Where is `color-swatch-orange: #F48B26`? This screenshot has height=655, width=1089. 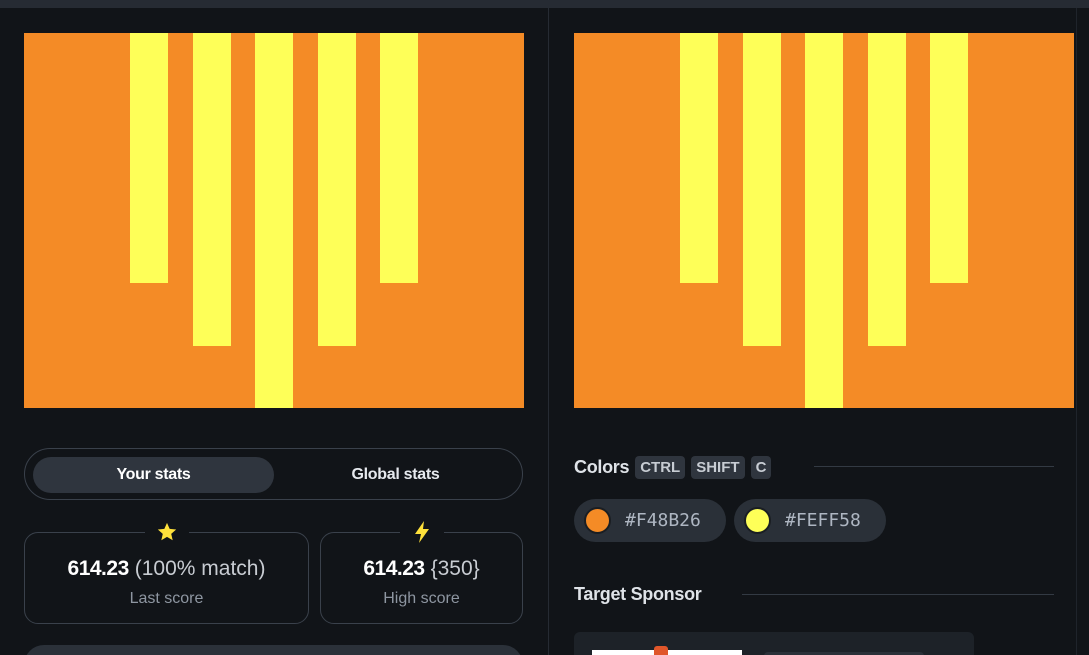 color-swatch-orange: #F48B26 is located at coordinates (650, 520).